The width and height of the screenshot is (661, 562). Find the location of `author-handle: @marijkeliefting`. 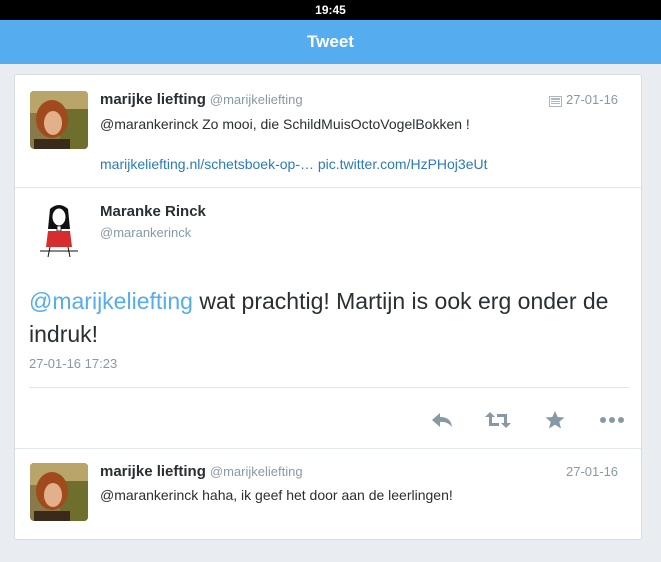

author-handle: @marijkeliefting is located at coordinates (256, 99).